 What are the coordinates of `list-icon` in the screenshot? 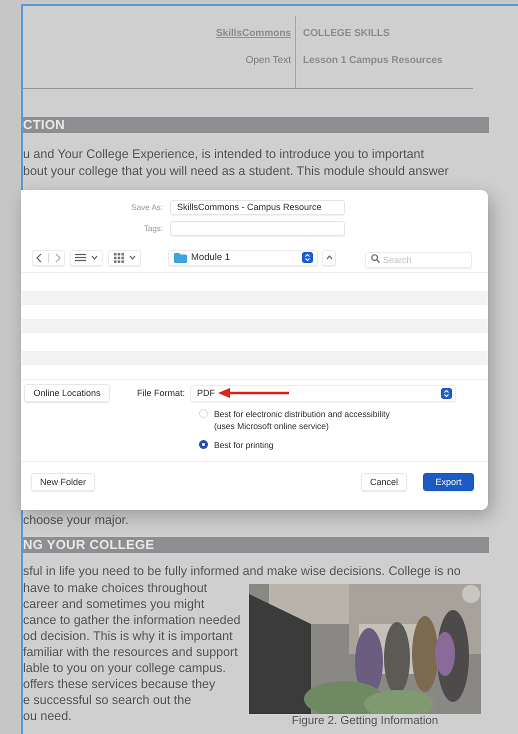 It's located at (80, 257).